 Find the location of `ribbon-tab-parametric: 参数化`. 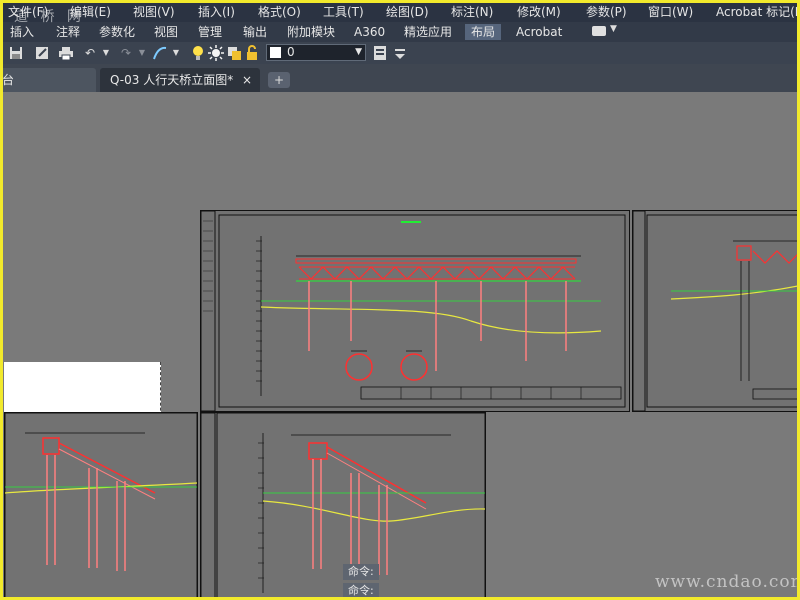

ribbon-tab-parametric: 参数化 is located at coordinates (117, 32).